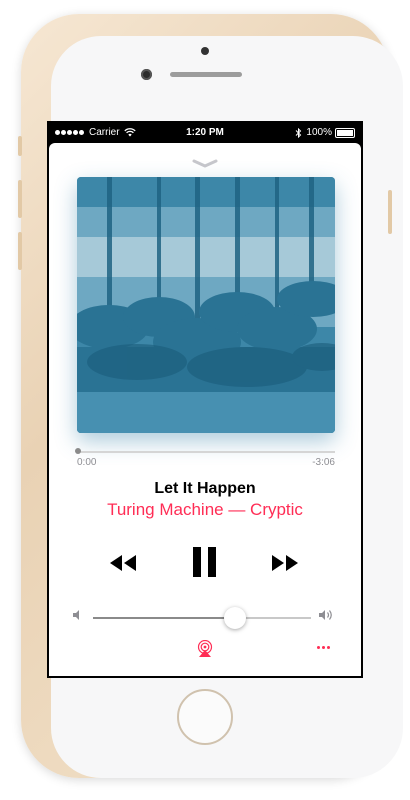  I want to click on bluetooth-icon, so click(299, 132).